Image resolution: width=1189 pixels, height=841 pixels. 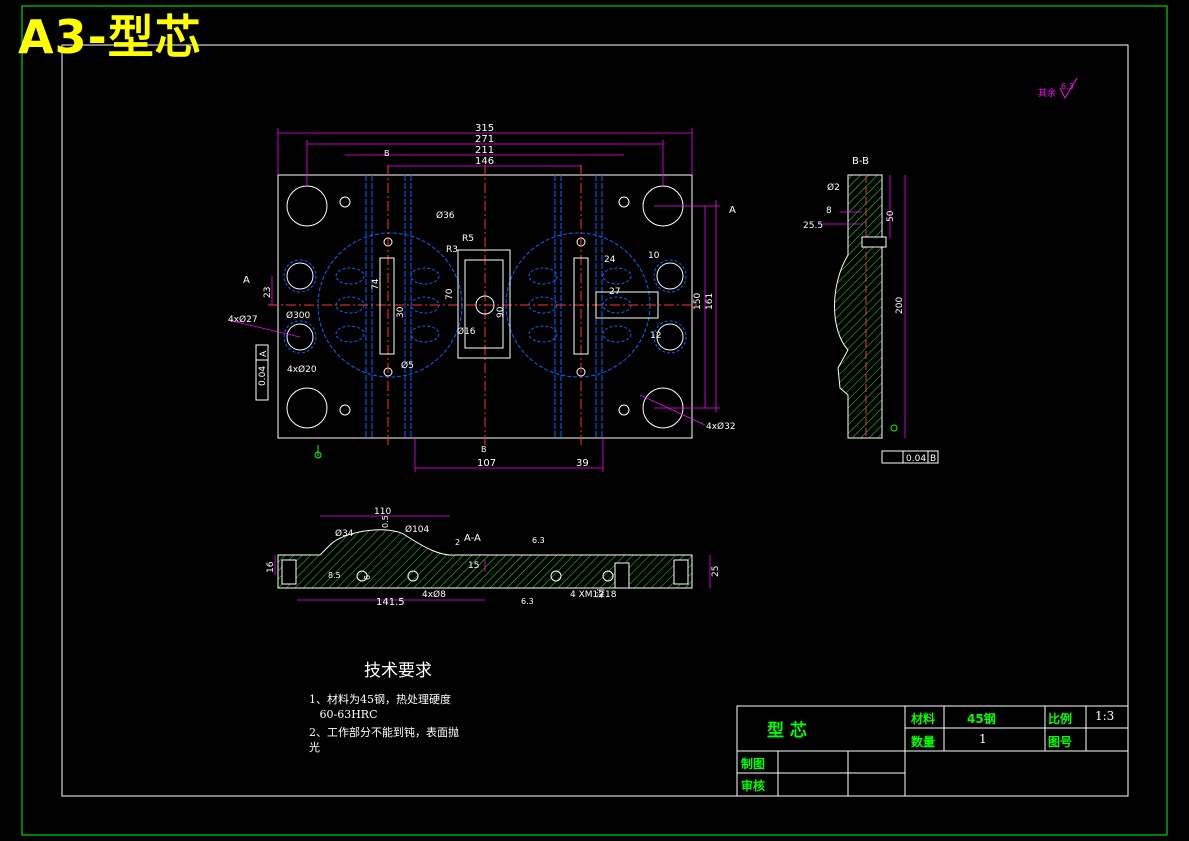 What do you see at coordinates (923, 742) in the screenshot?
I see `qty-label: 数量` at bounding box center [923, 742].